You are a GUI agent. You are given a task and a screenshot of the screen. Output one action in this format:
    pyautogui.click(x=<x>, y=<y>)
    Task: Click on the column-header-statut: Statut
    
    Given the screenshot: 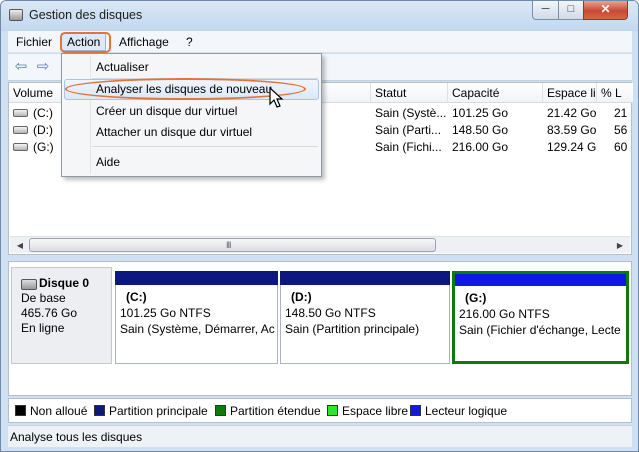 What is the action you would take?
    pyautogui.click(x=409, y=93)
    